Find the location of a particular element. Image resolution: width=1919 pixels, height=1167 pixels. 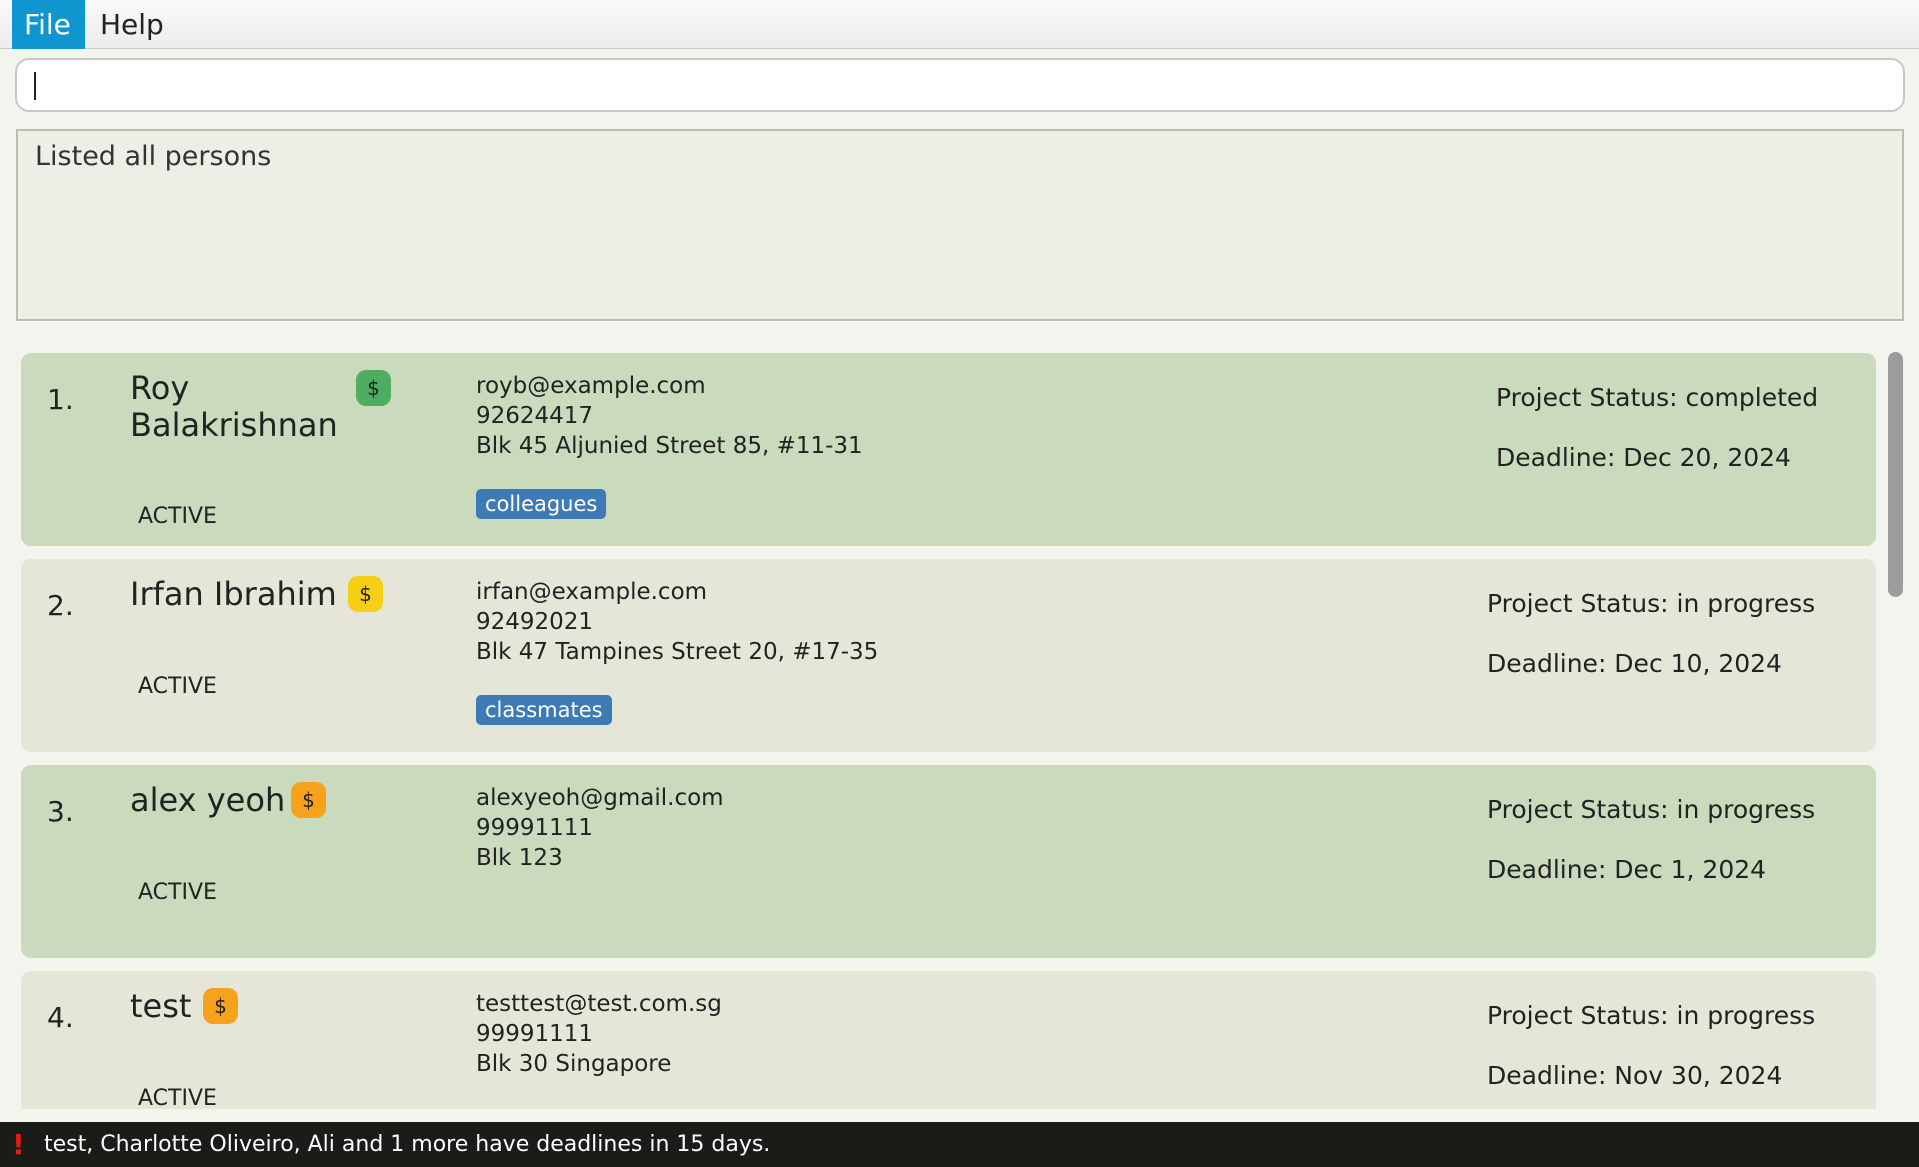

file-menu: File is located at coordinates (48, 24).